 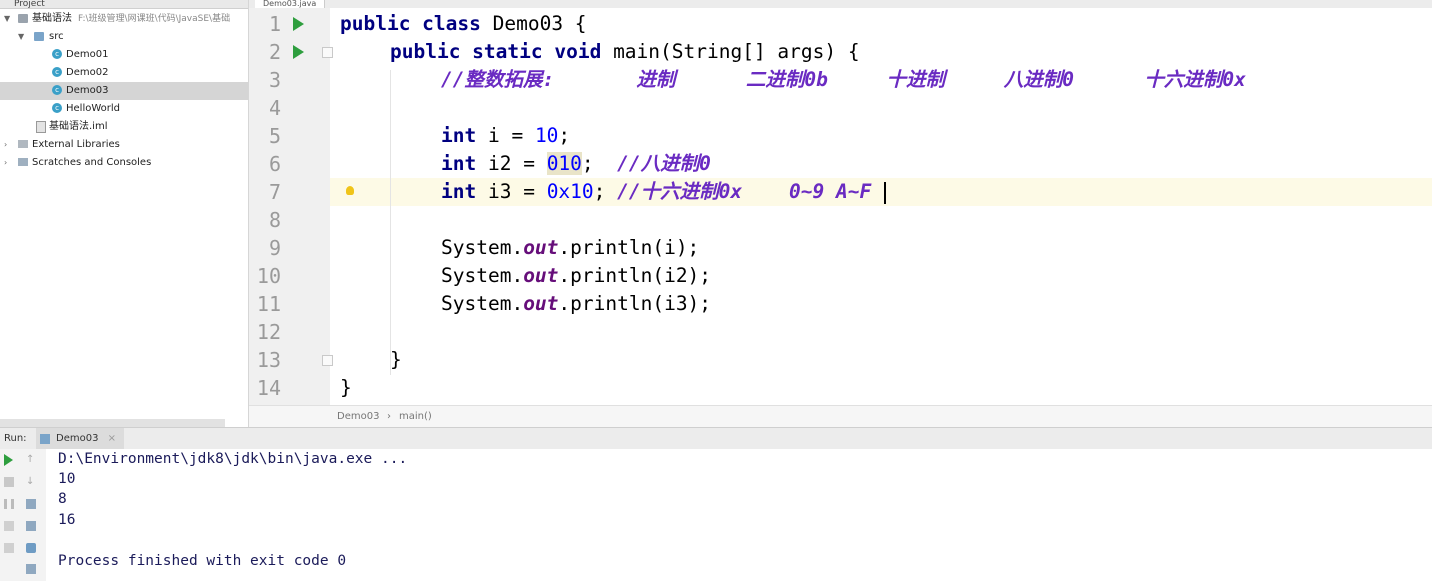 I want to click on editor-tab-demo03: Demo03.java, so click(x=290, y=4).